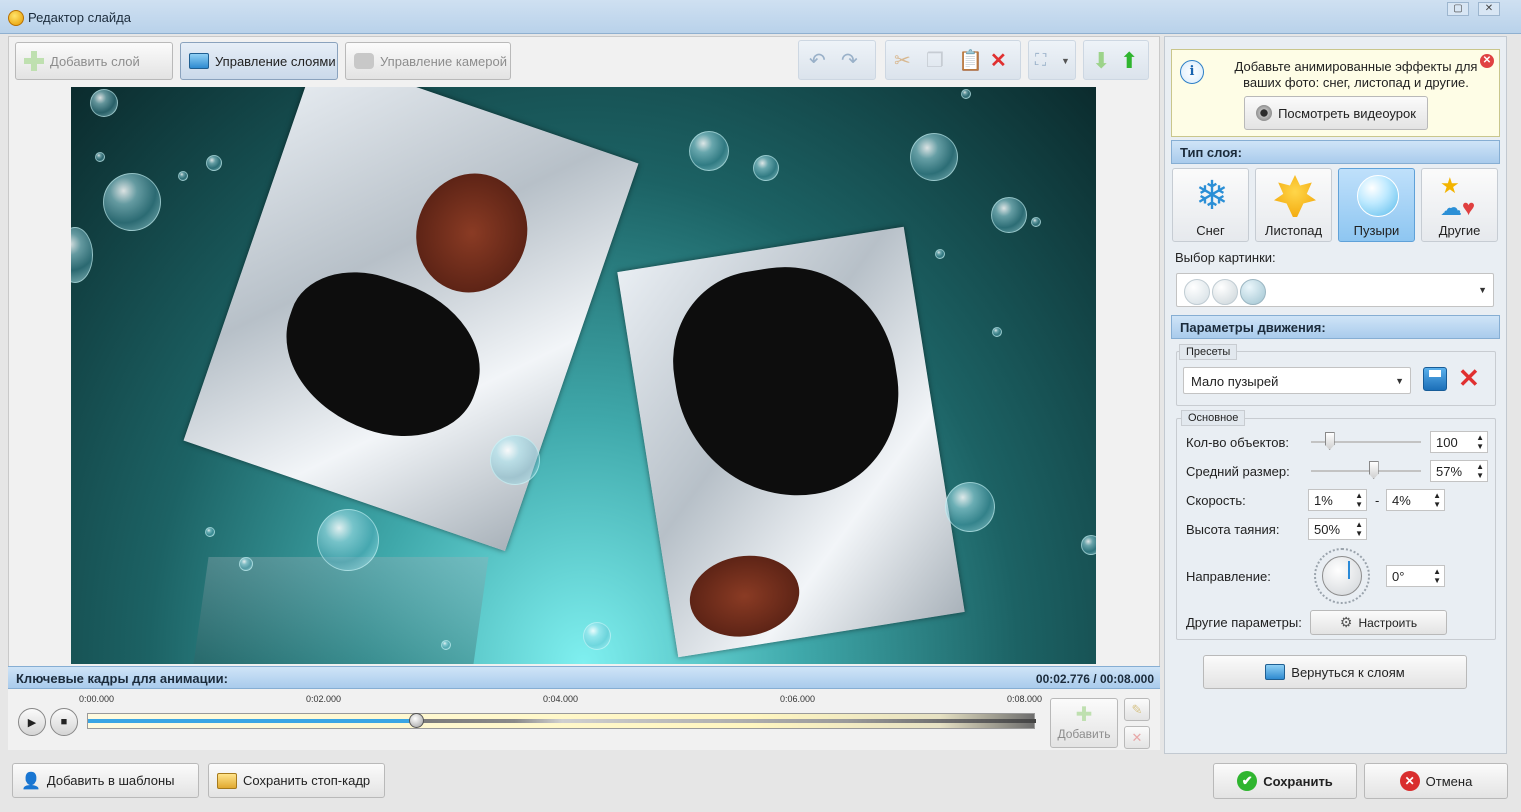 The width and height of the screenshot is (1521, 812). What do you see at coordinates (1298, 781) in the screenshot?
I see `save-label: Сохранить` at bounding box center [1298, 781].